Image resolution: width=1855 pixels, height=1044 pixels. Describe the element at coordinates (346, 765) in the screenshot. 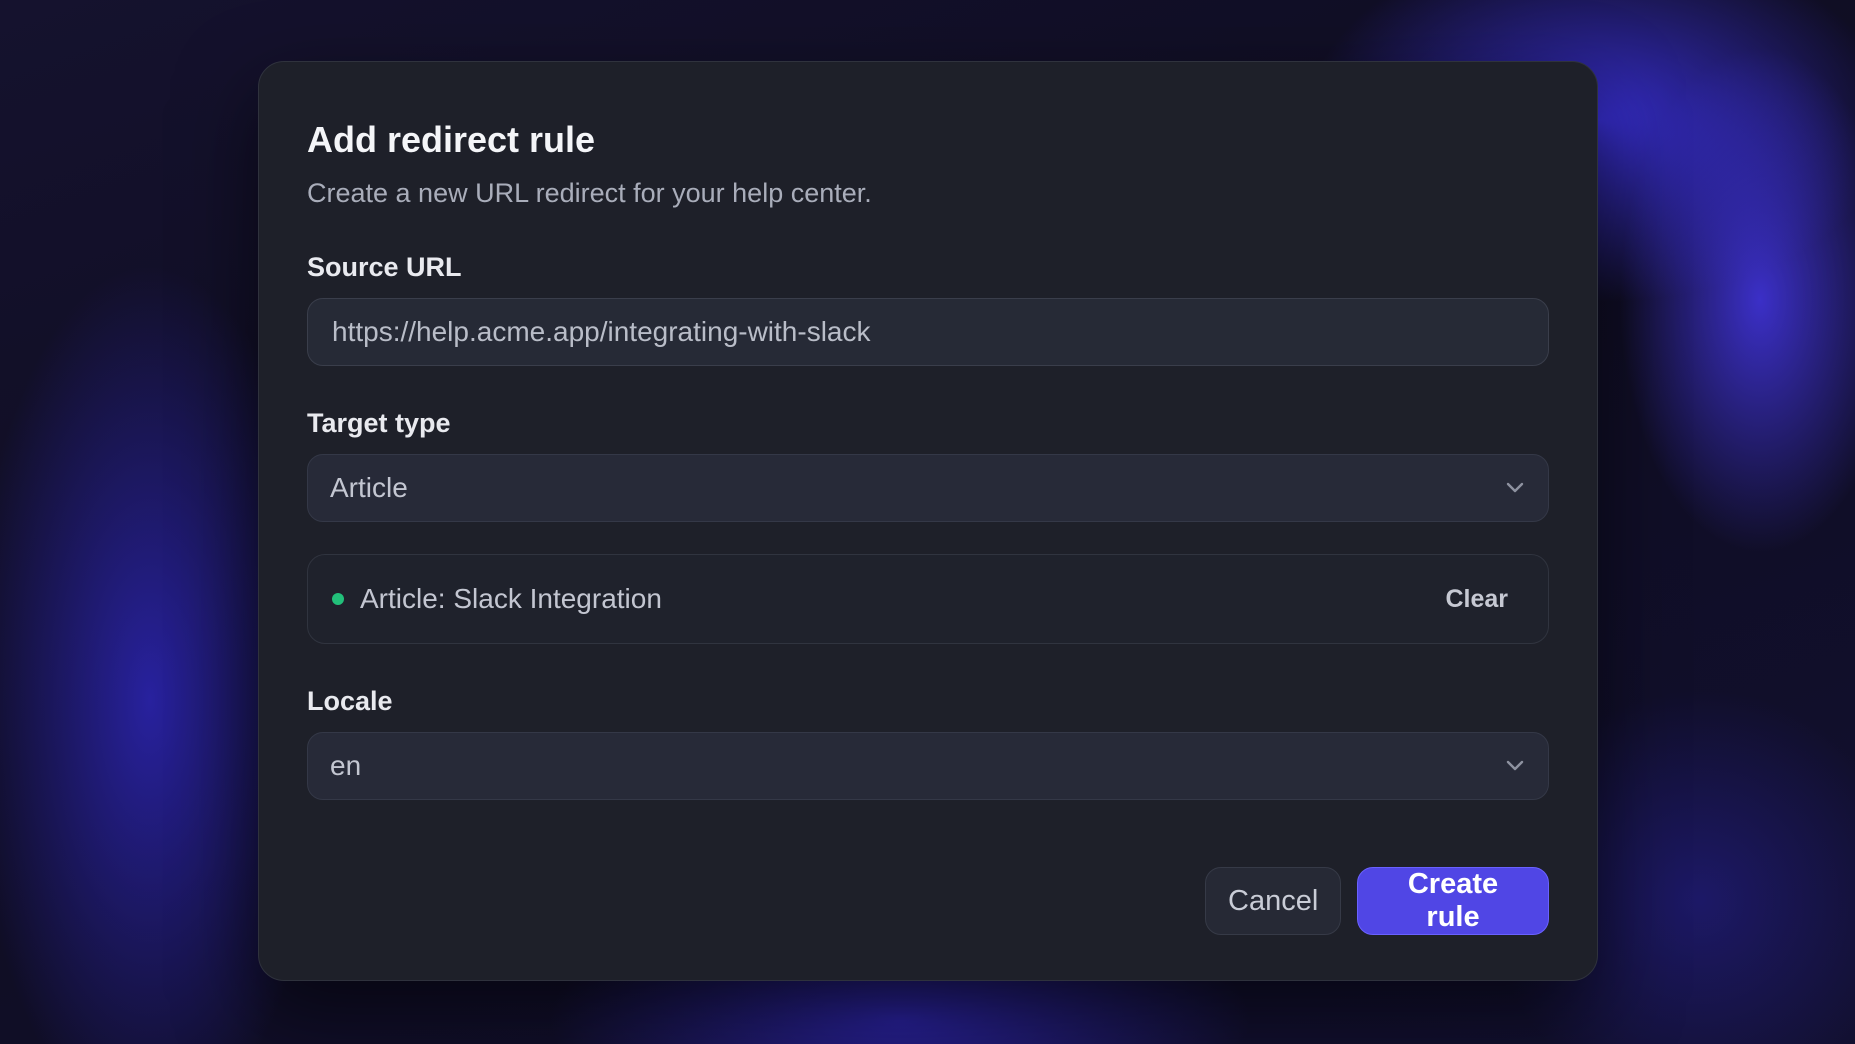

I see `locale-value: en` at that location.